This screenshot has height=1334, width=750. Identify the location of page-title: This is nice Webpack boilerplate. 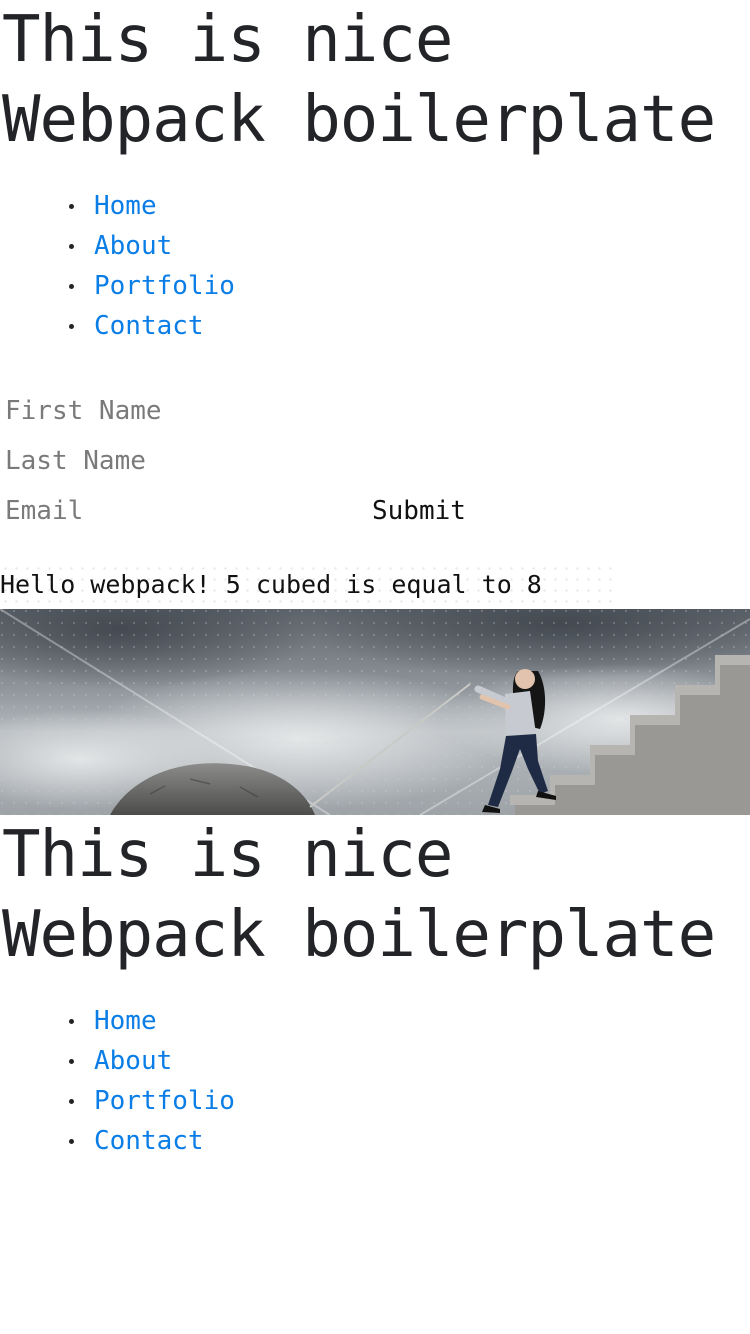
(359, 80).